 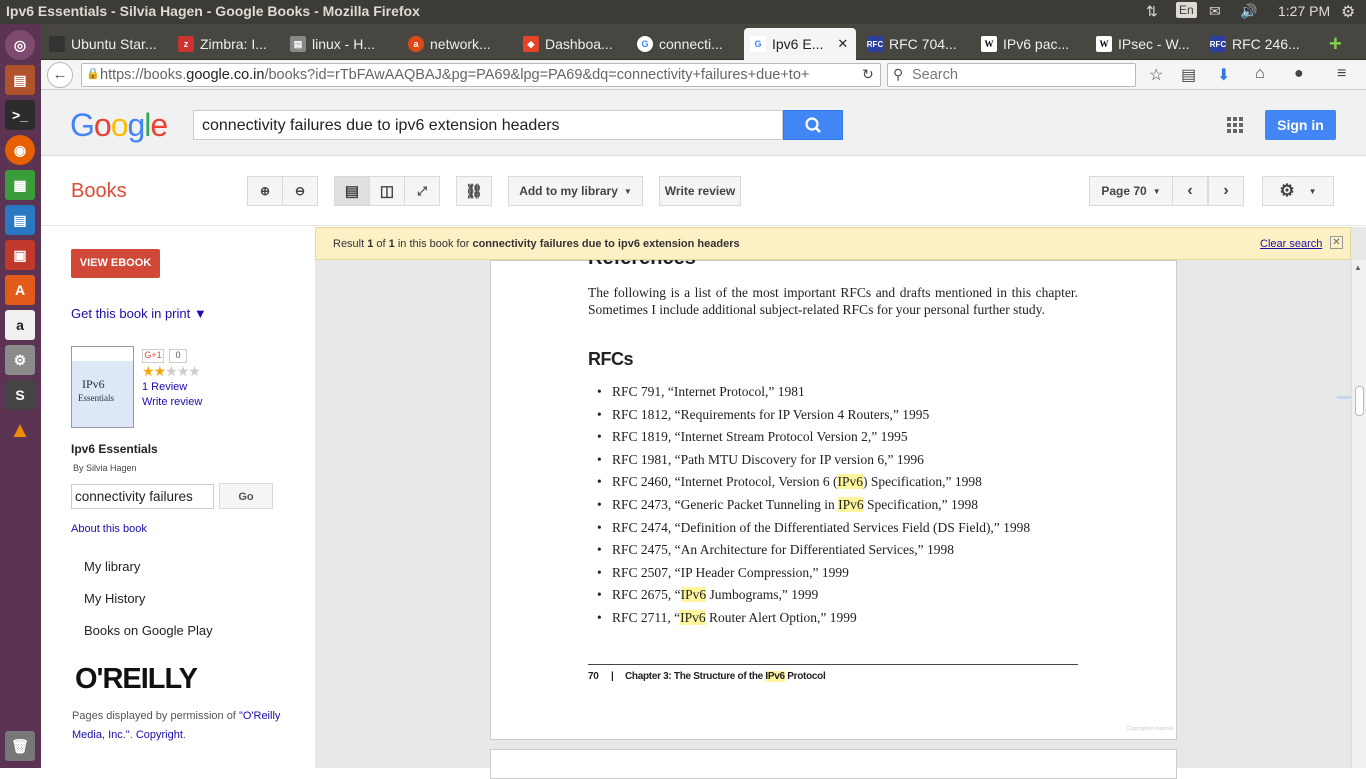 I want to click on keyboard-layout-indicator: En, so click(x=1186, y=10).